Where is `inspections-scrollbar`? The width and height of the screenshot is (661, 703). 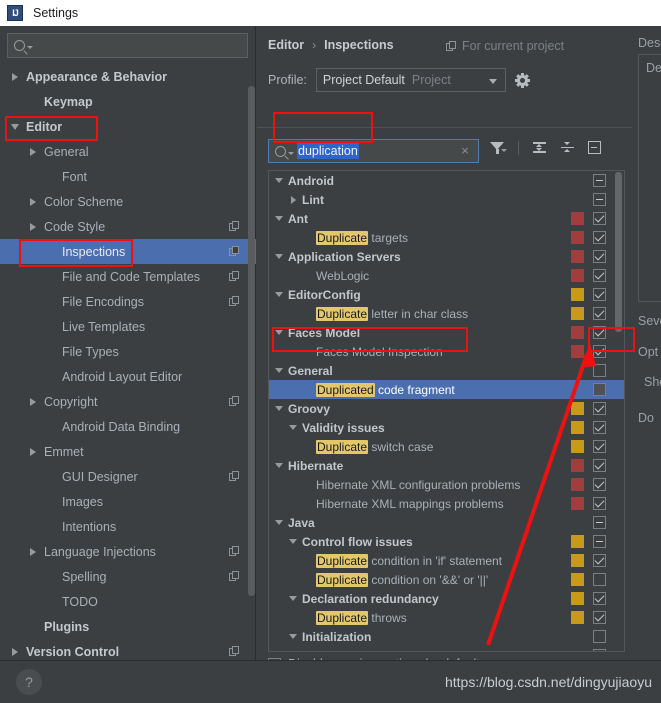 inspections-scrollbar is located at coordinates (618, 252).